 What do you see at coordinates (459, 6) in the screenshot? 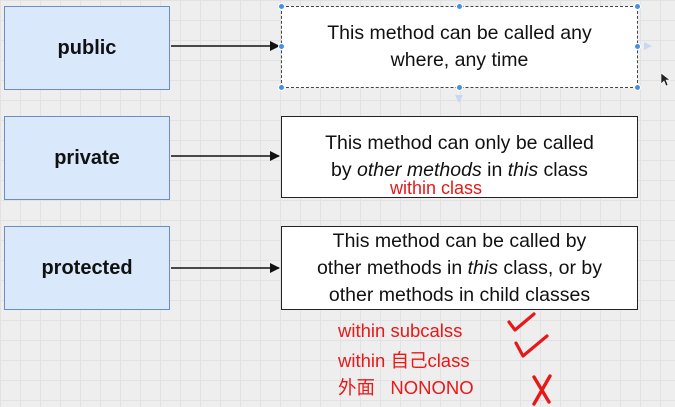
I see `selection-handle-top-middle` at bounding box center [459, 6].